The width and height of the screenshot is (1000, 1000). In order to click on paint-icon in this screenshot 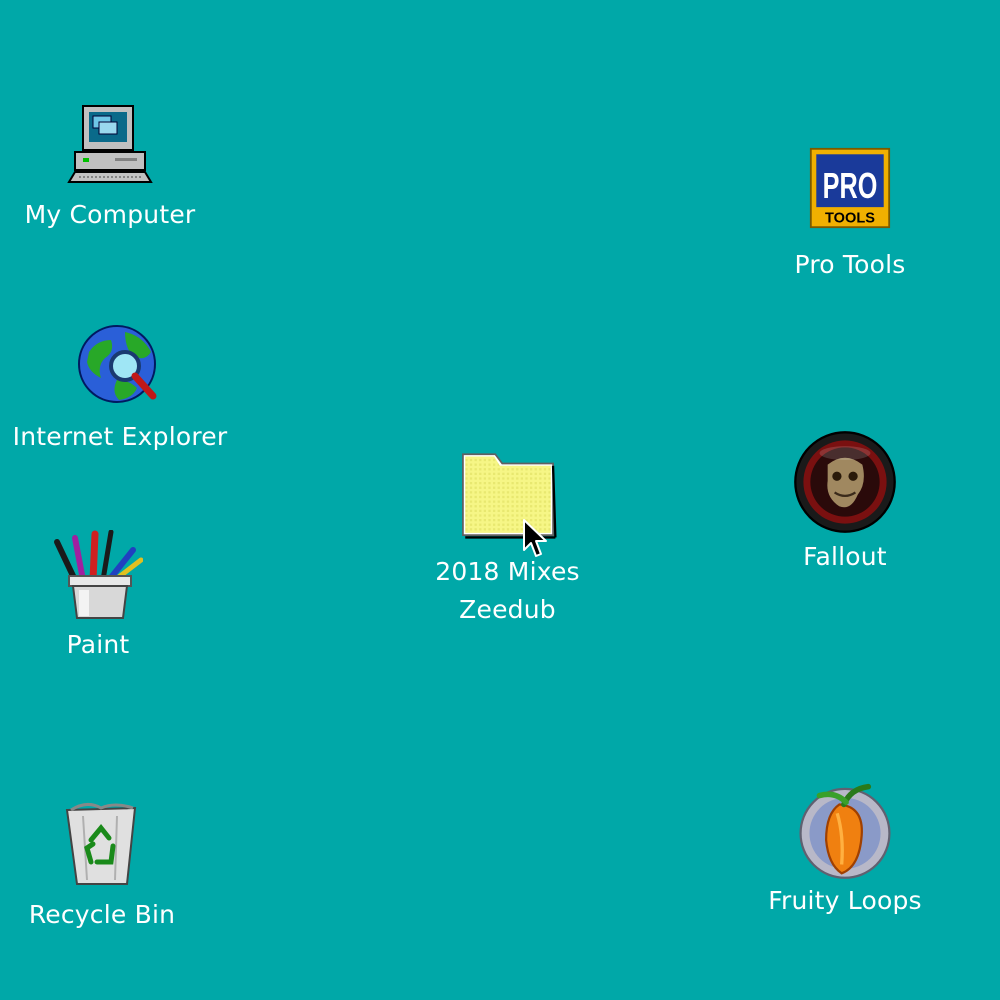, I will do `click(98, 574)`.